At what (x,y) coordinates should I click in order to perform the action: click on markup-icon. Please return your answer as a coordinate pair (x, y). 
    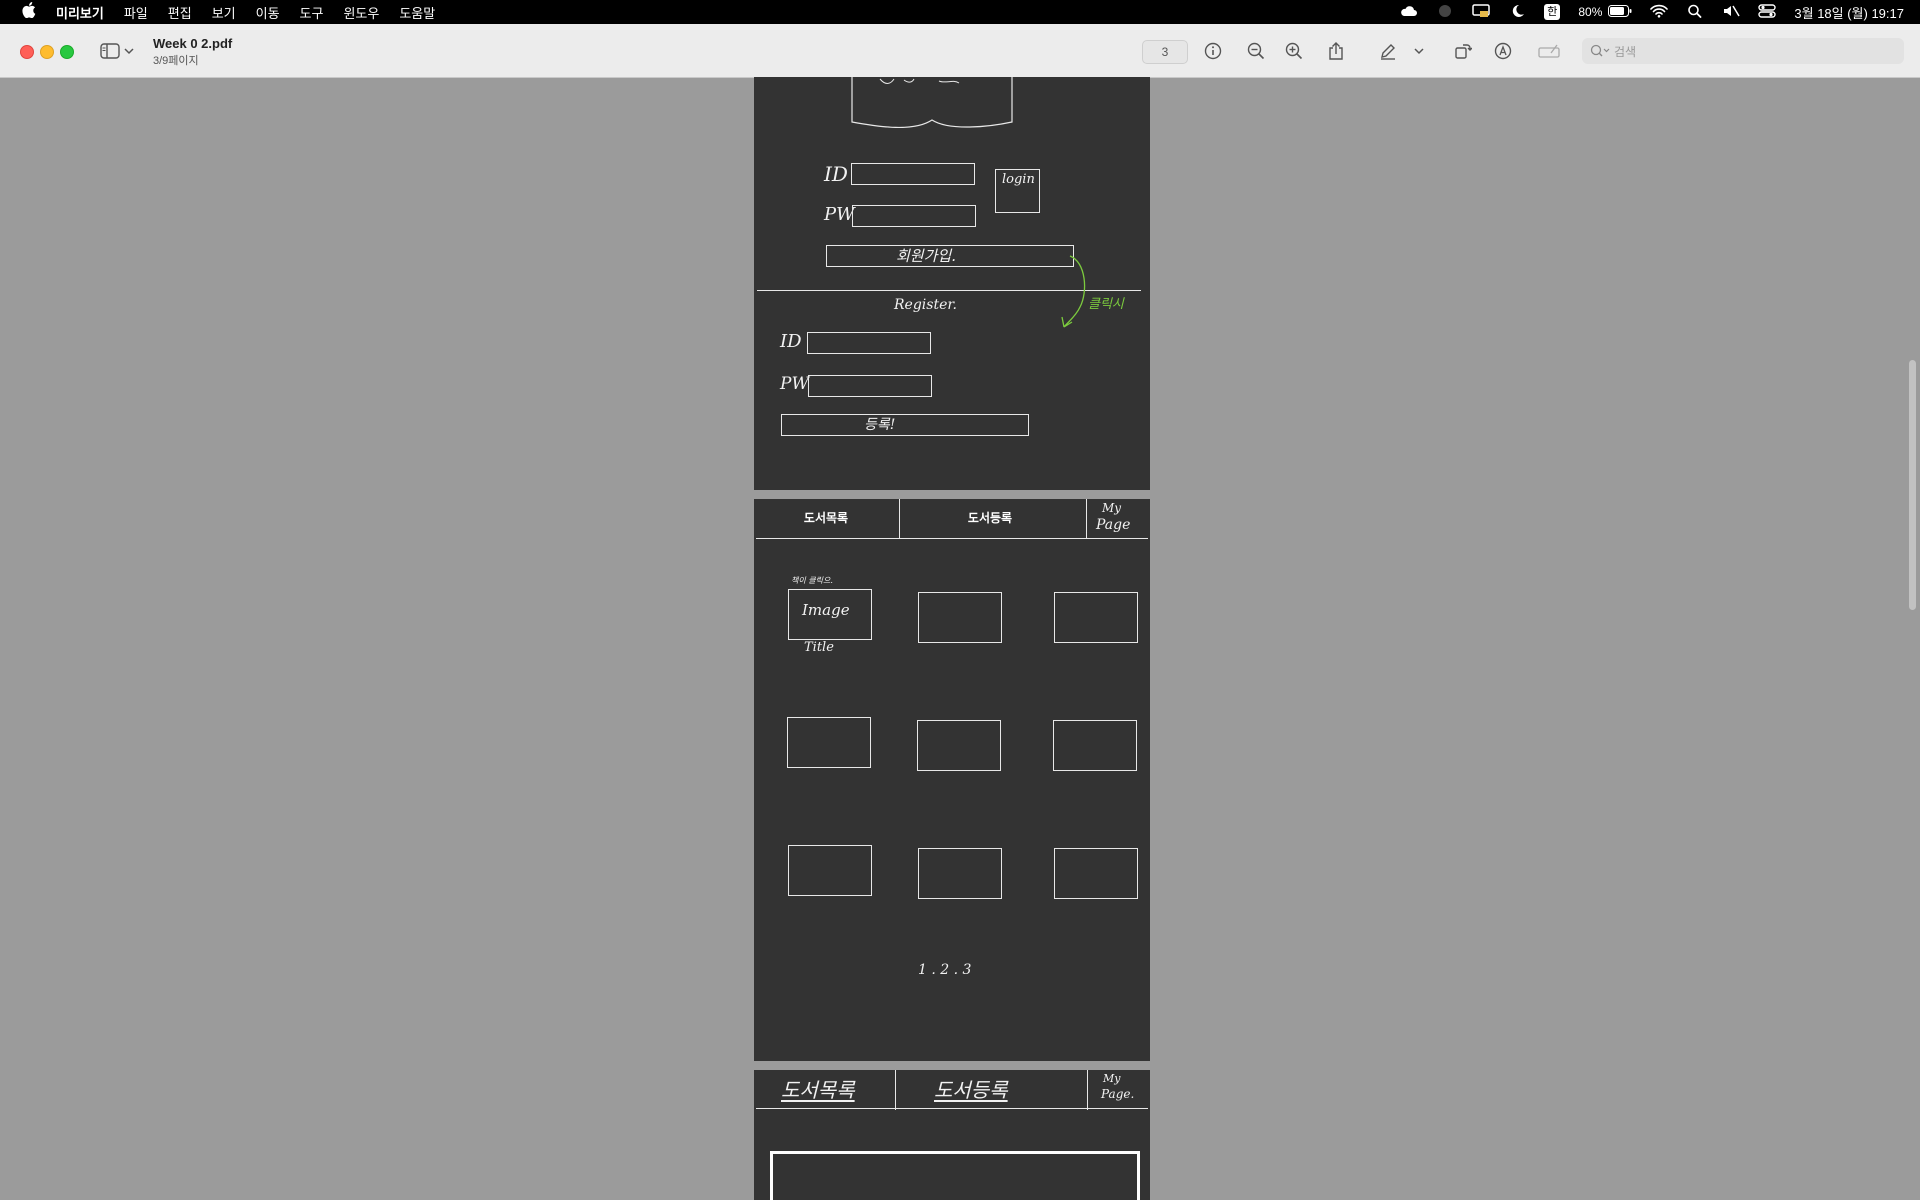
    Looking at the image, I should click on (1503, 51).